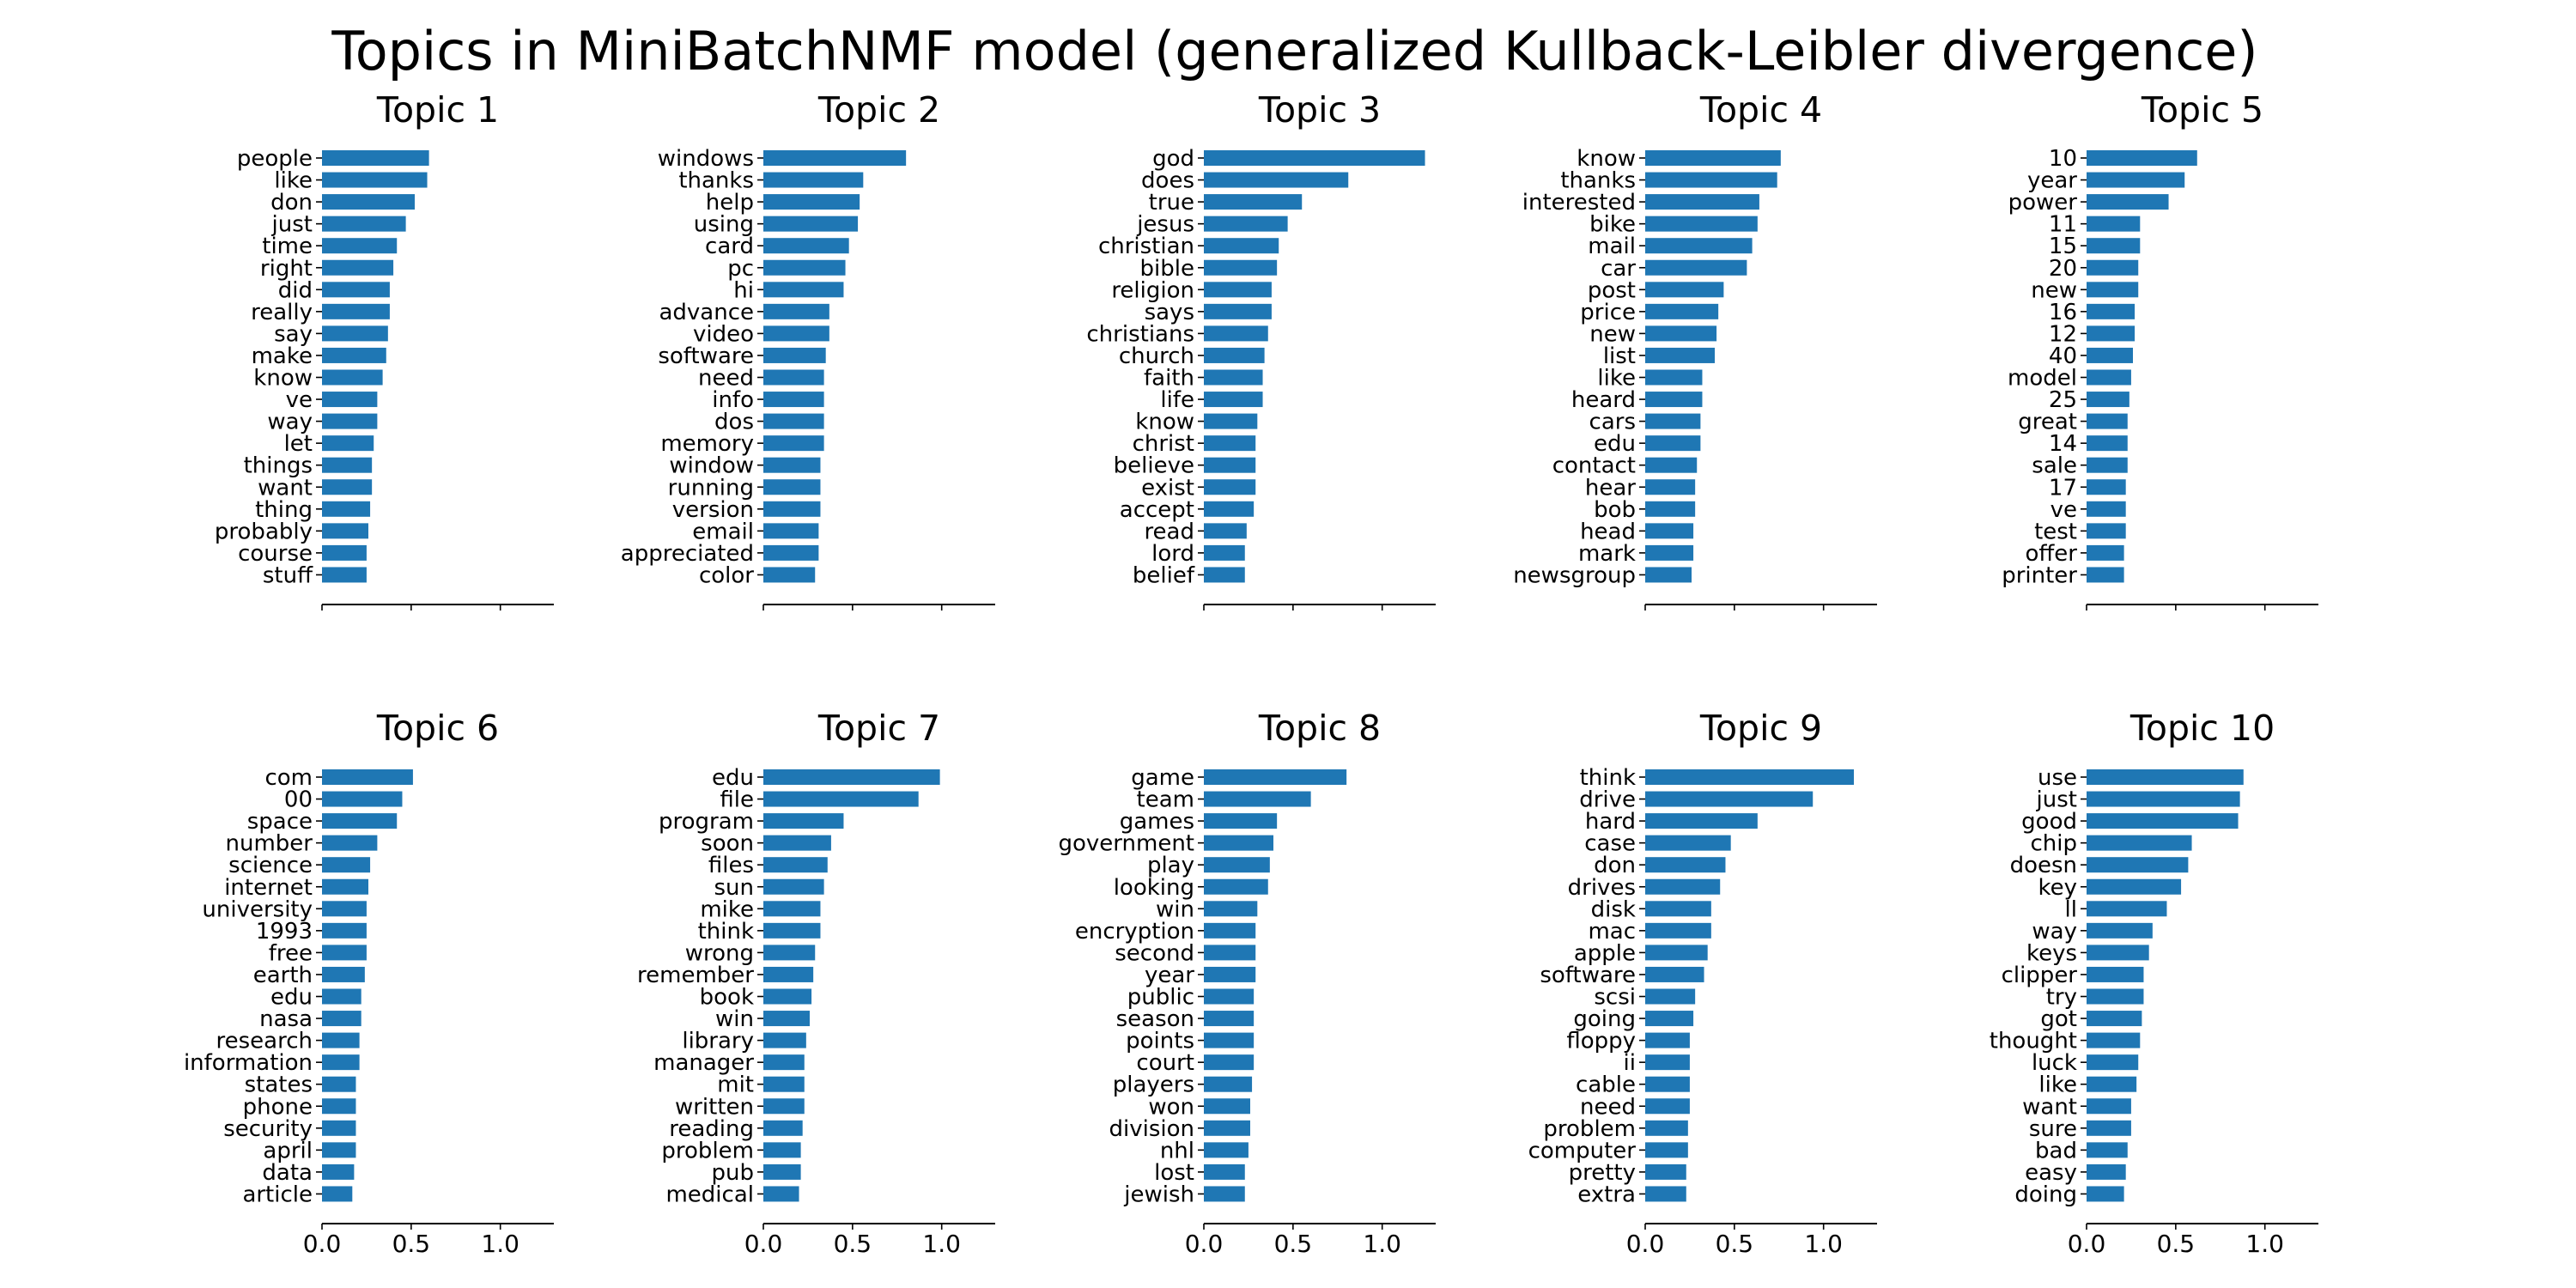  I want to click on bar-remember, so click(788, 974).